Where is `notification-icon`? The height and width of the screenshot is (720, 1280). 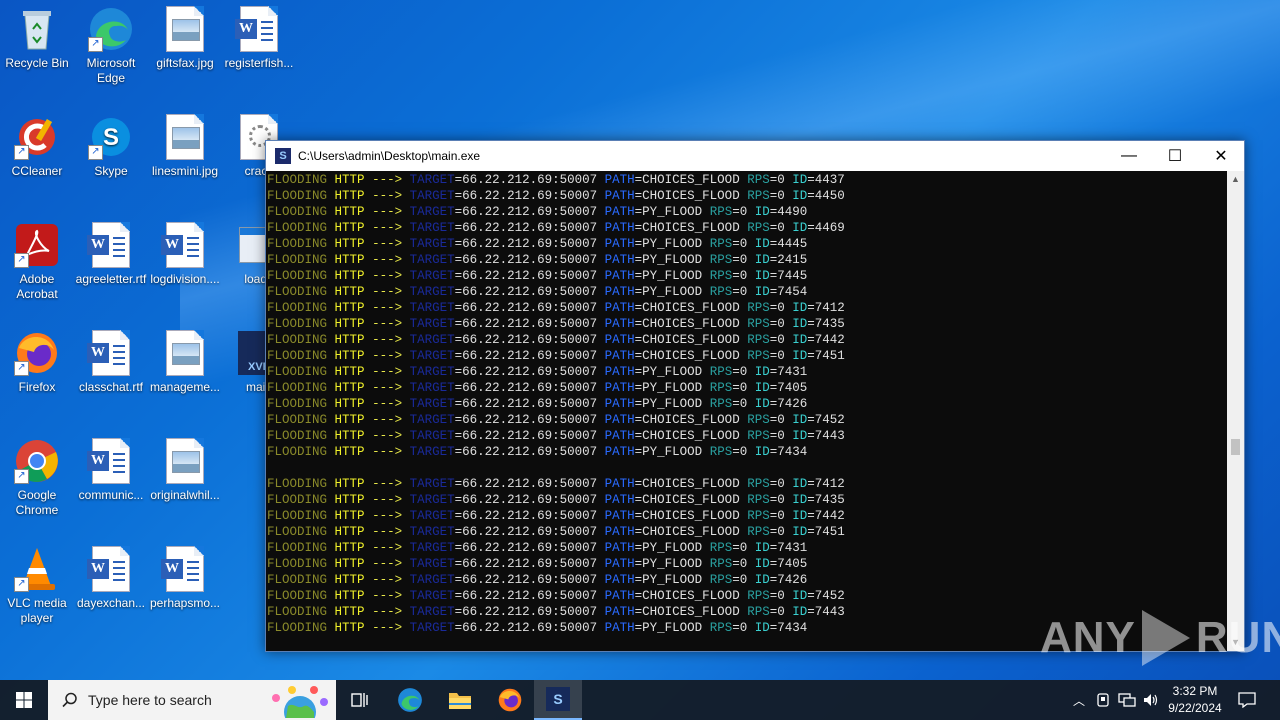 notification-icon is located at coordinates (1247, 700).